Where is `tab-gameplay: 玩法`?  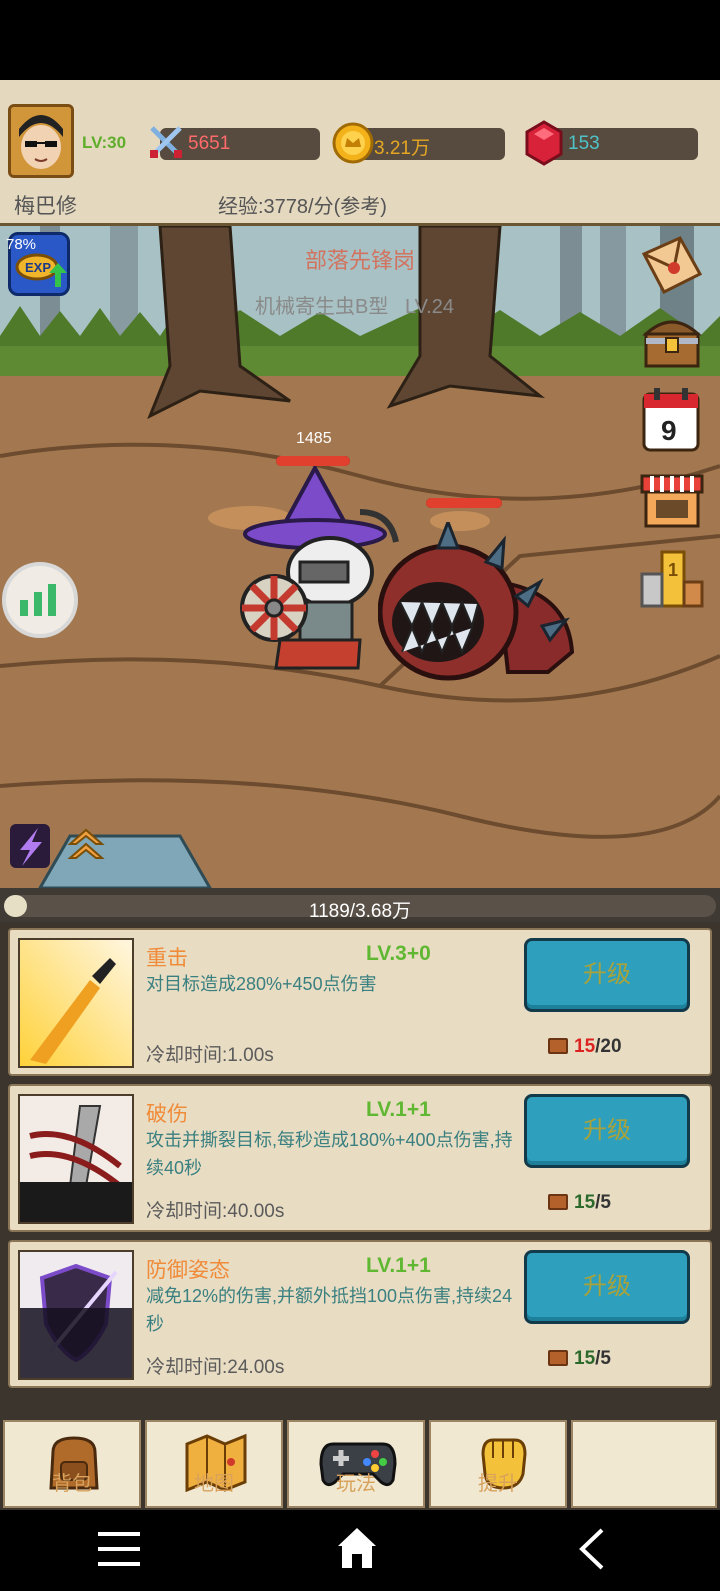
tab-gameplay: 玩法 is located at coordinates (356, 1464).